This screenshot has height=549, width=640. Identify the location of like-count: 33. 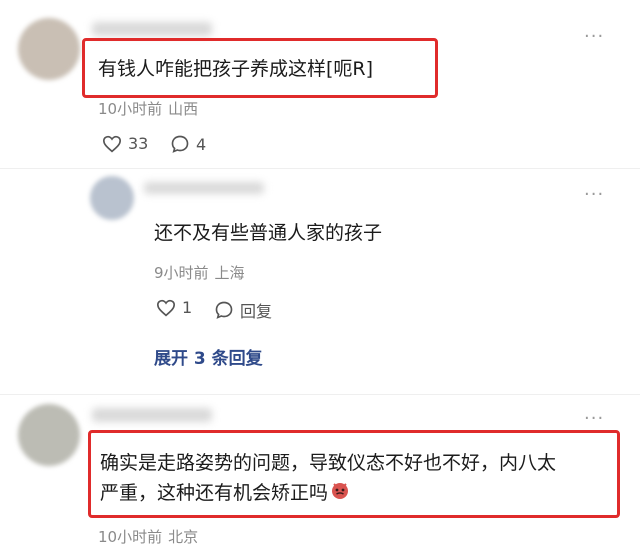
(138, 143).